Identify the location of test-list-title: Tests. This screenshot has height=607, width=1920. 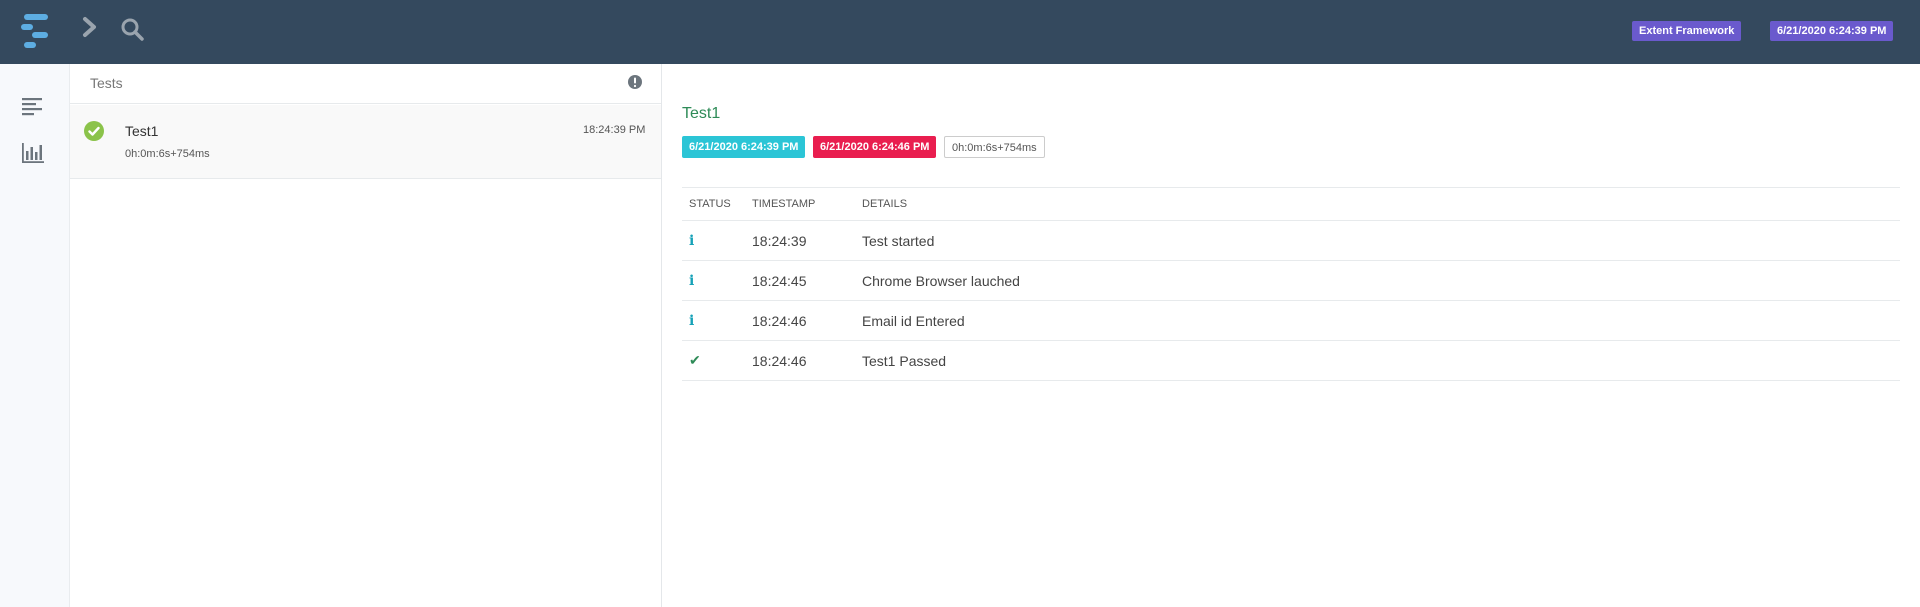
(106, 83).